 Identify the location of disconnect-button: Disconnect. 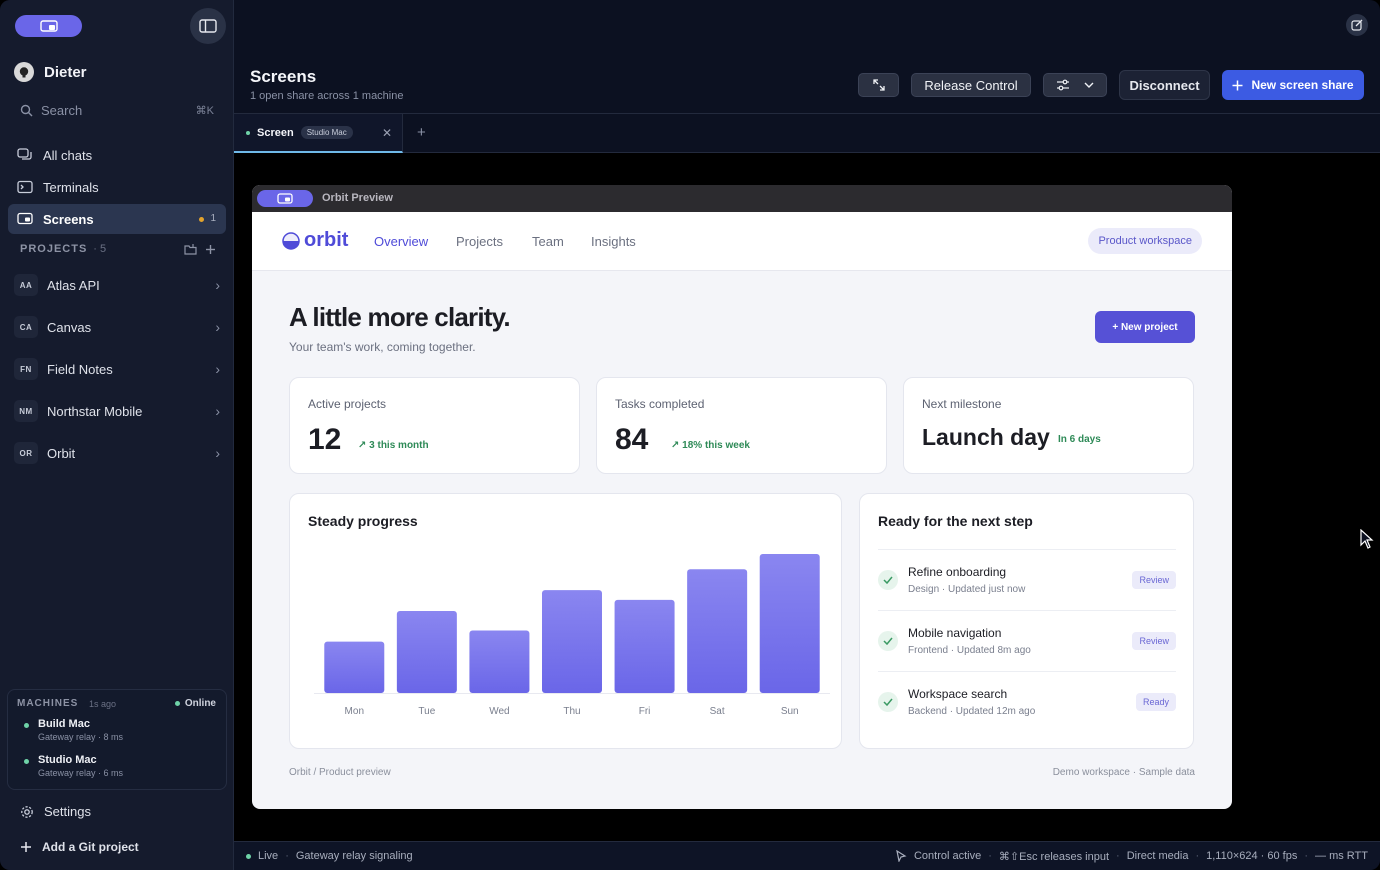
(1164, 85).